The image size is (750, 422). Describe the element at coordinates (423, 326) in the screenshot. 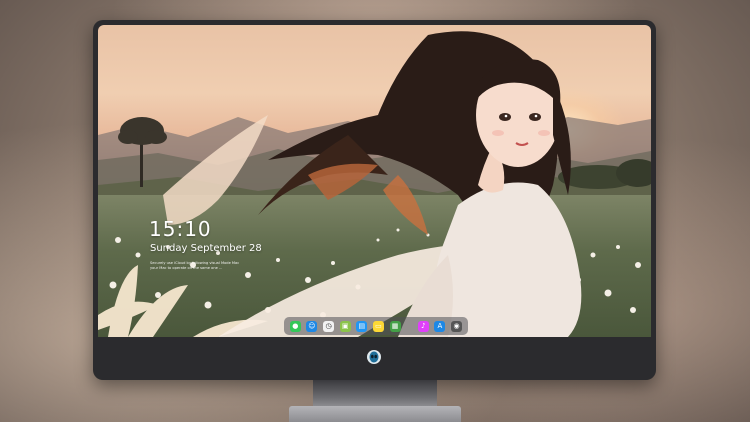

I see `music-icon: ♪` at that location.